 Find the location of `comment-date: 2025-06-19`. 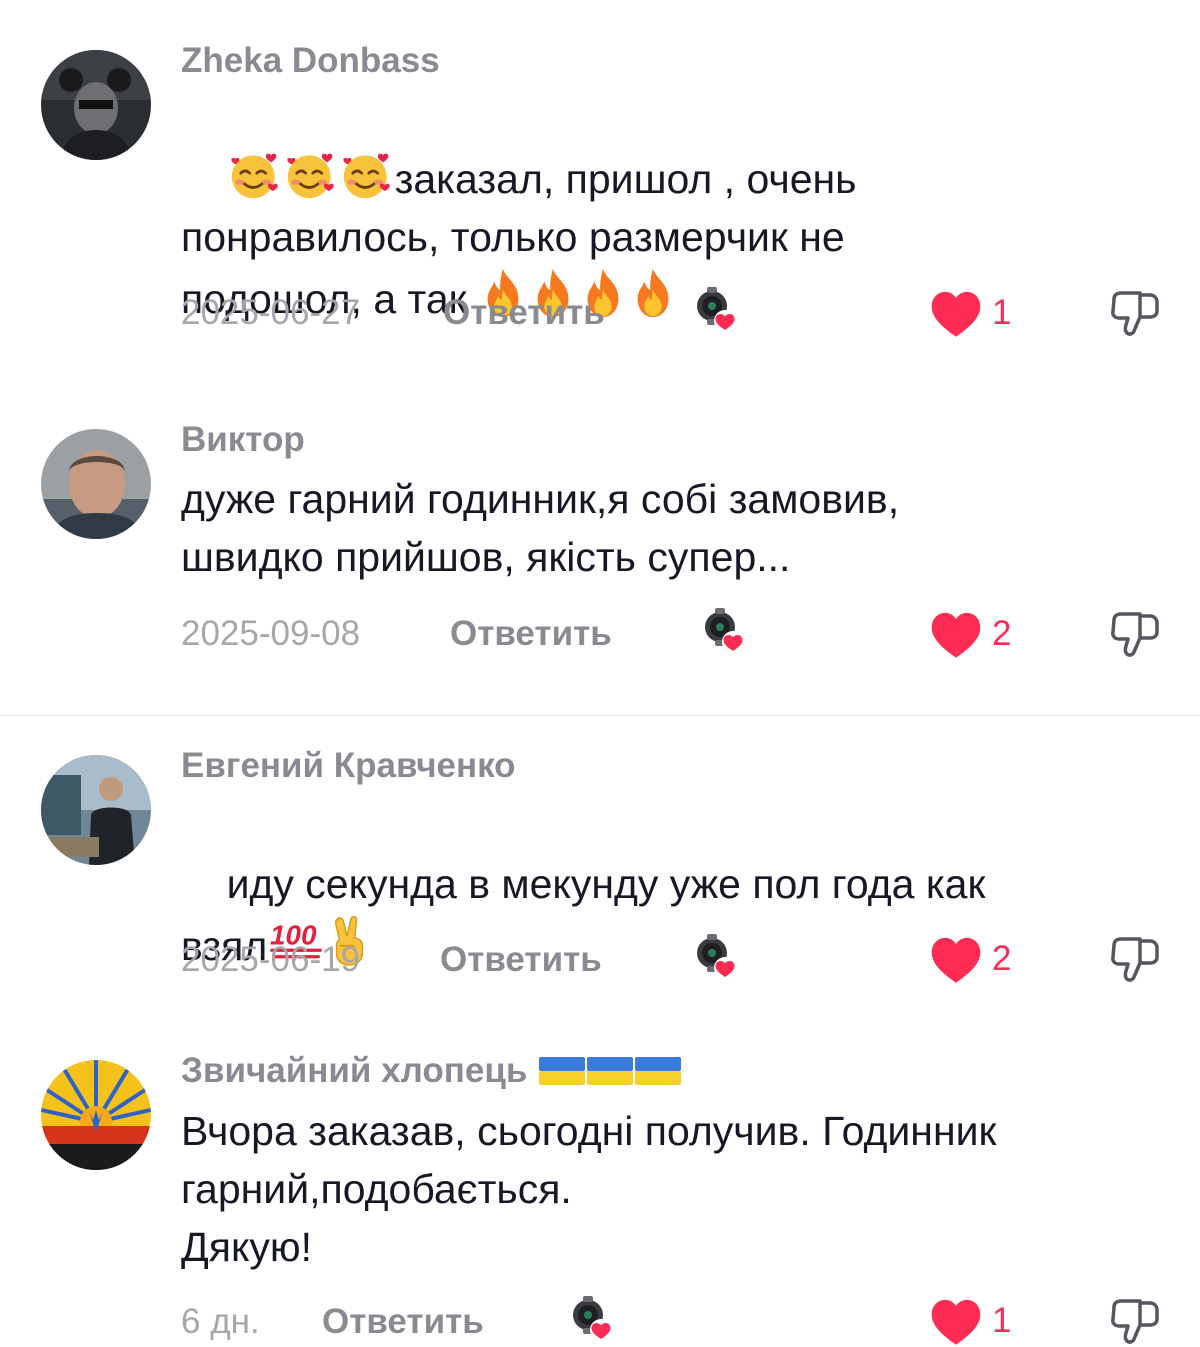

comment-date: 2025-06-19 is located at coordinates (271, 959).